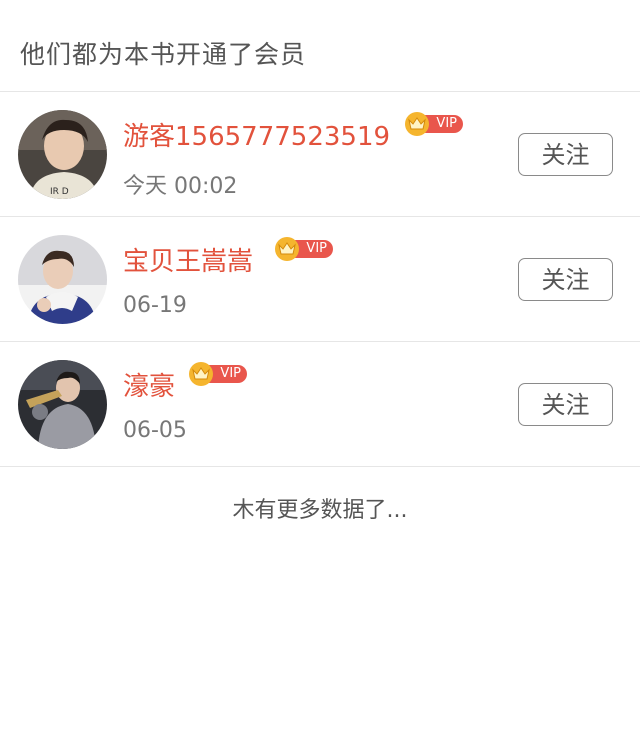 The width and height of the screenshot is (640, 731). What do you see at coordinates (149, 384) in the screenshot?
I see `member-name: 濠豪` at bounding box center [149, 384].